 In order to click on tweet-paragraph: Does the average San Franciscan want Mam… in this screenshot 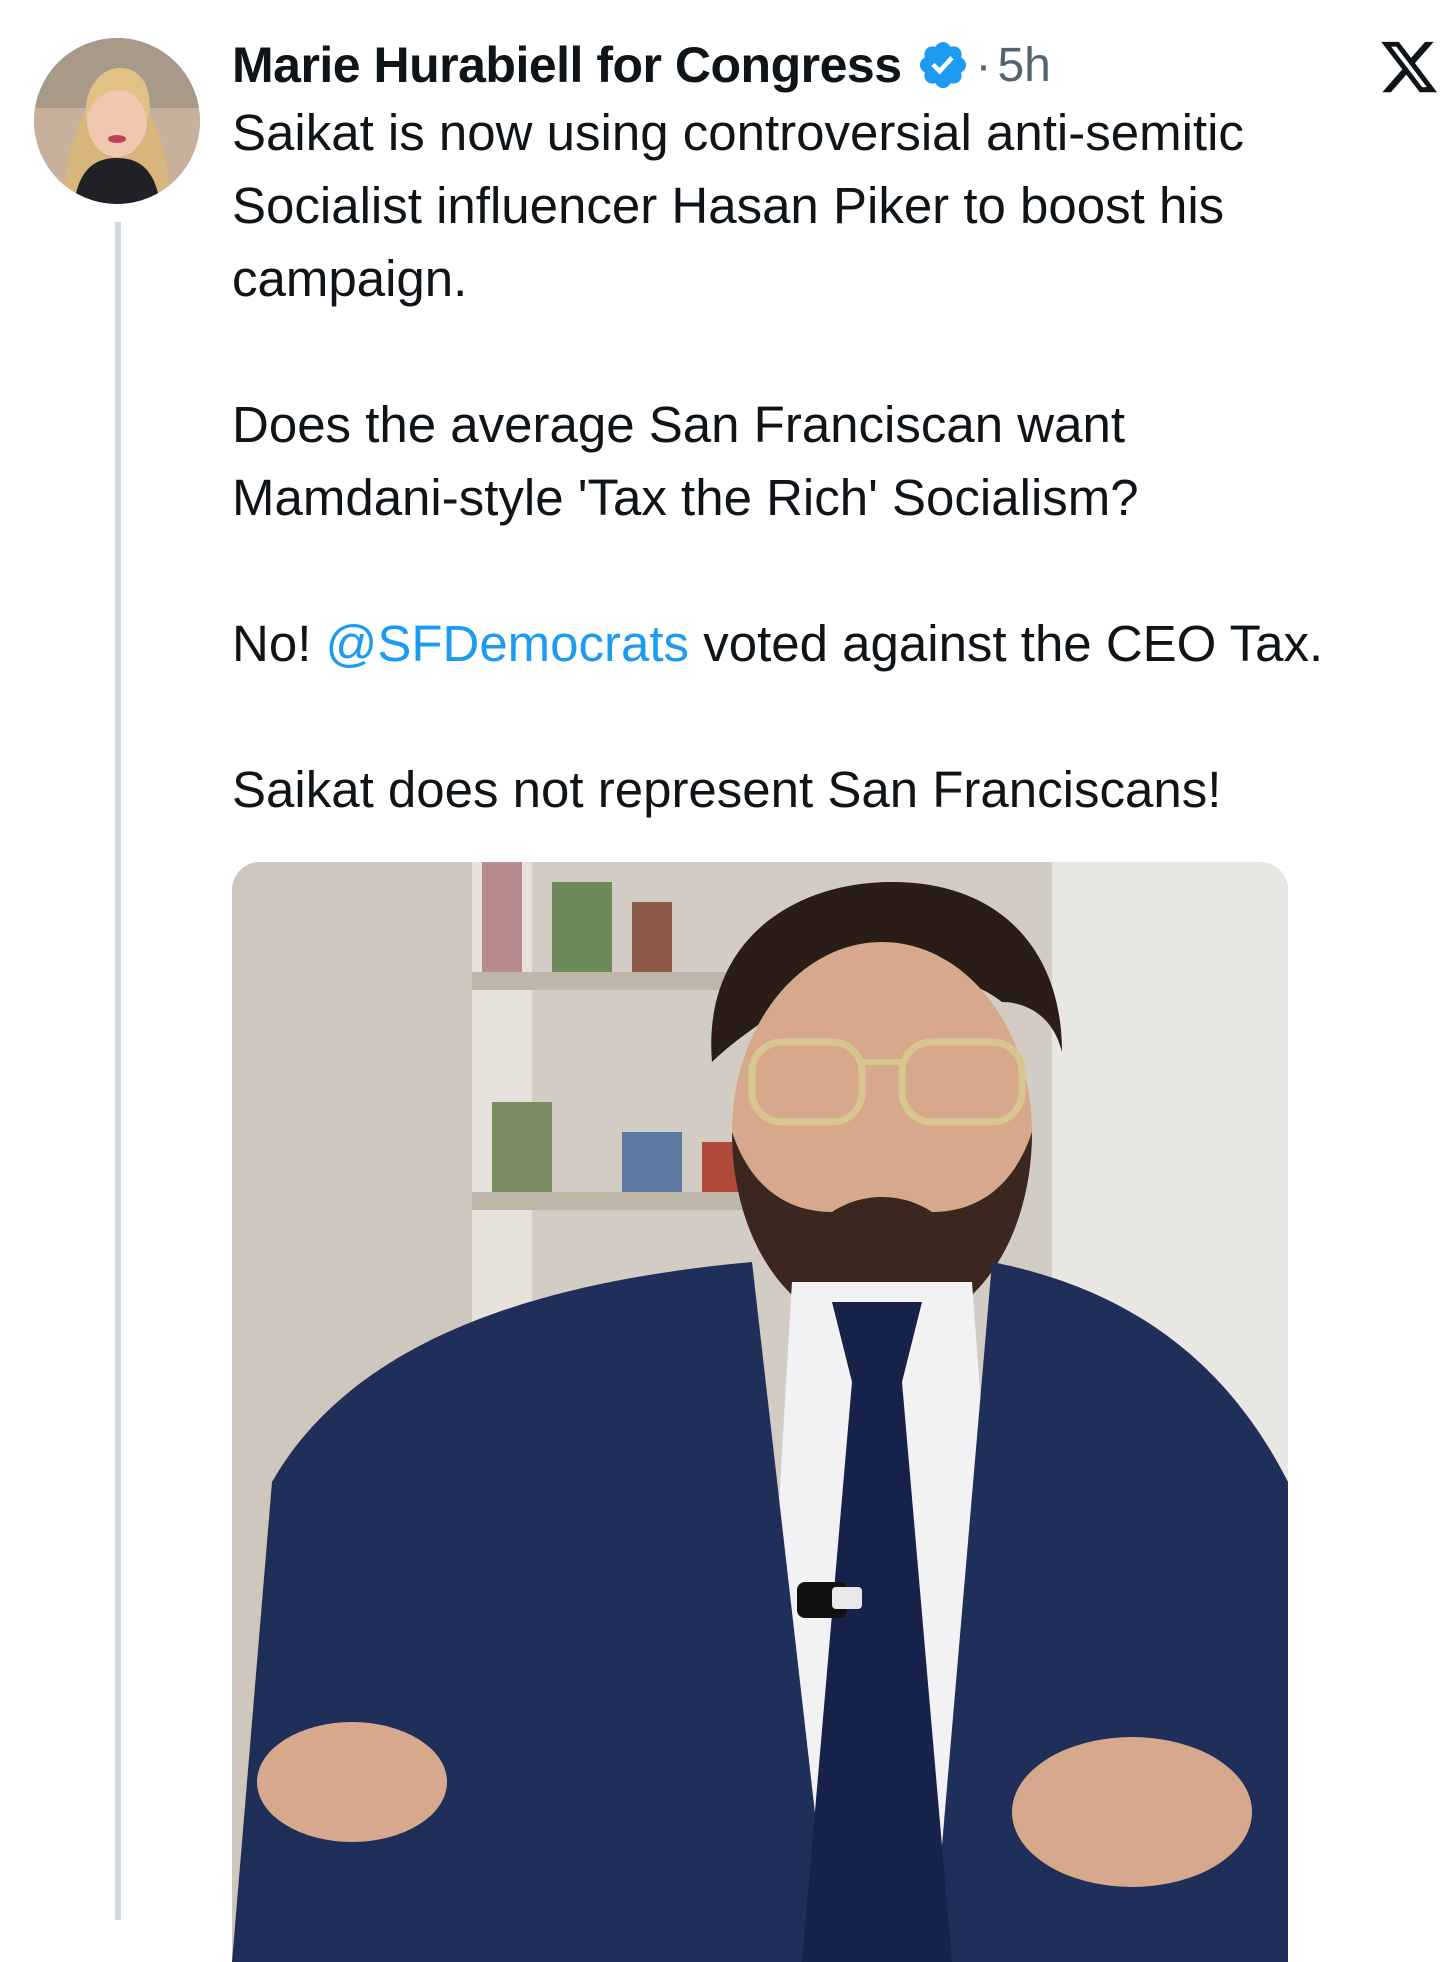, I will do `click(836, 461)`.